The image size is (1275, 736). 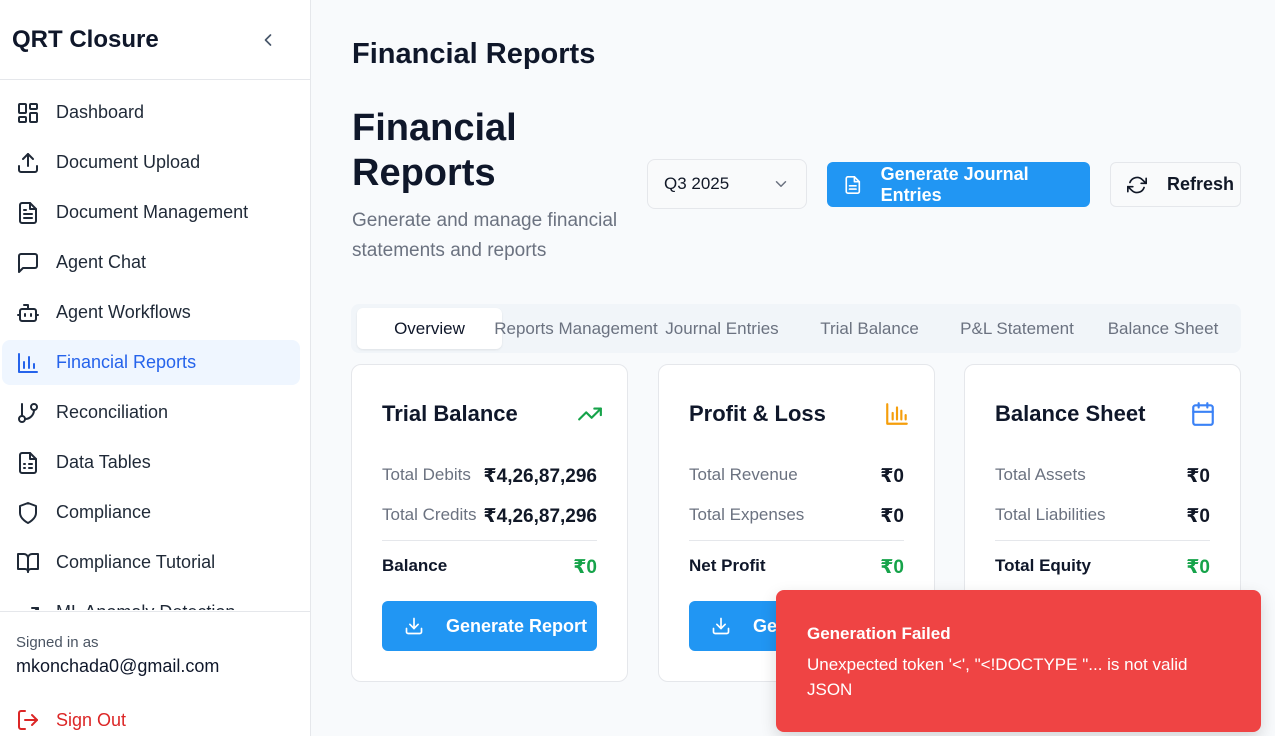 I want to click on sign-out-label: Sign Out, so click(x=91, y=719).